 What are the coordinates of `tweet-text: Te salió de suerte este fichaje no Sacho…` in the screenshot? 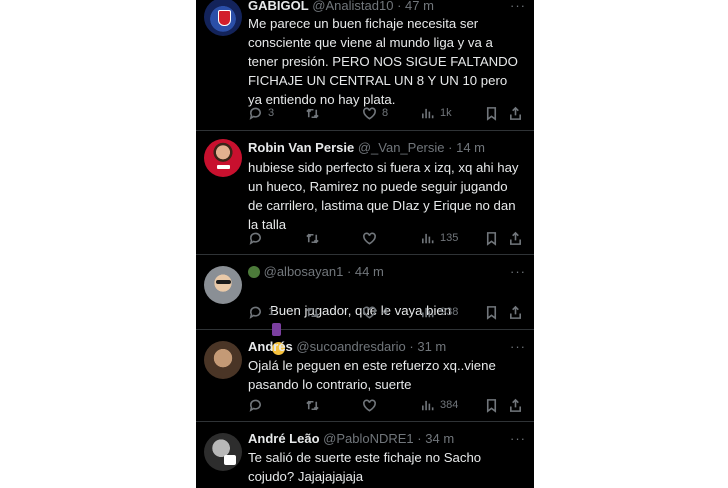 It's located at (366, 467).